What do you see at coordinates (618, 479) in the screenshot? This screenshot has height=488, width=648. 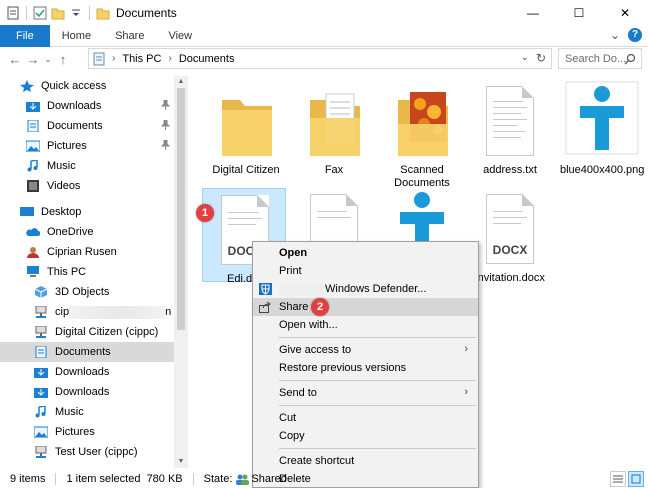 I see `details-view-icon` at bounding box center [618, 479].